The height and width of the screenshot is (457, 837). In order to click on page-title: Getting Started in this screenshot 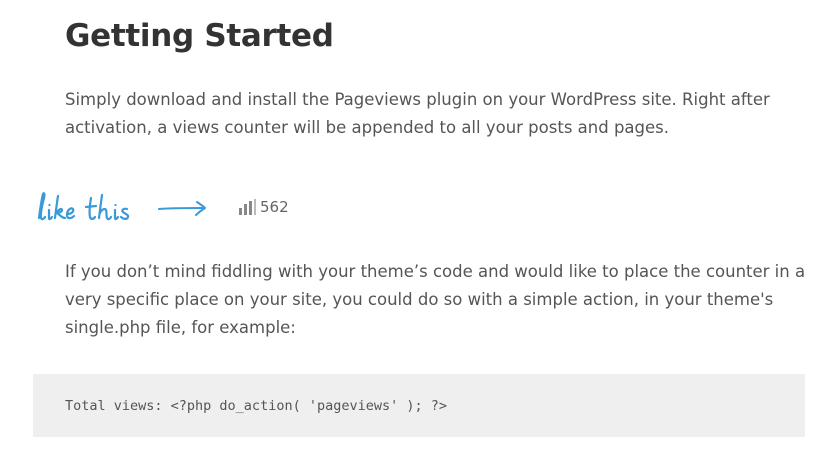, I will do `click(199, 36)`.